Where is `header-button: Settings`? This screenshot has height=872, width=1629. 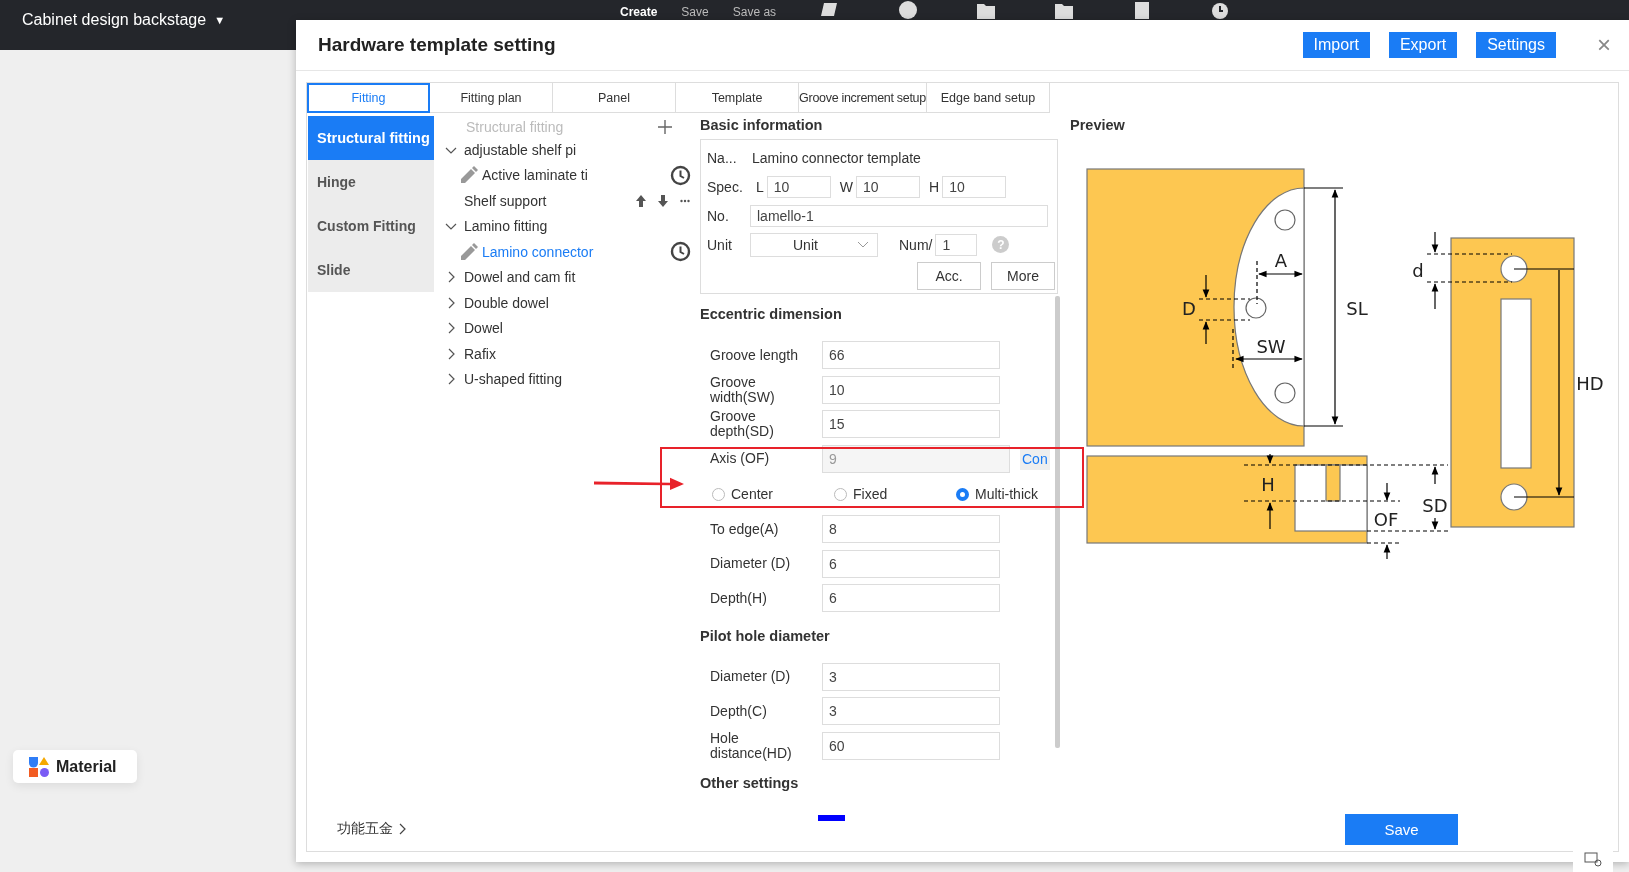 header-button: Settings is located at coordinates (1516, 45).